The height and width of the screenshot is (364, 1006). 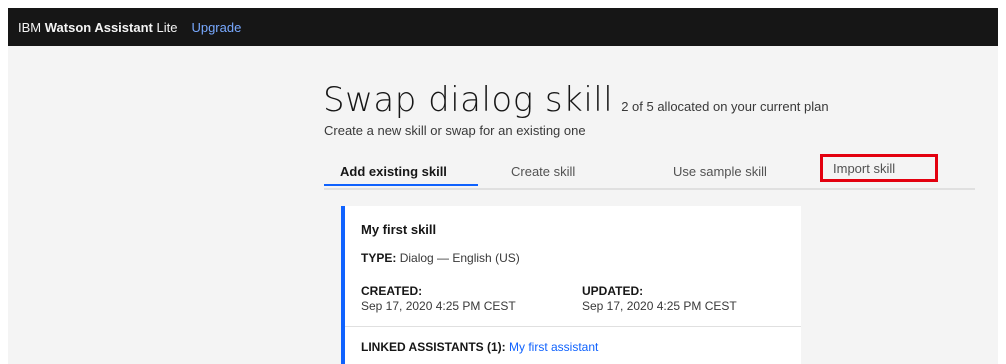 What do you see at coordinates (30, 27) in the screenshot?
I see `brand-prefix: IBM` at bounding box center [30, 27].